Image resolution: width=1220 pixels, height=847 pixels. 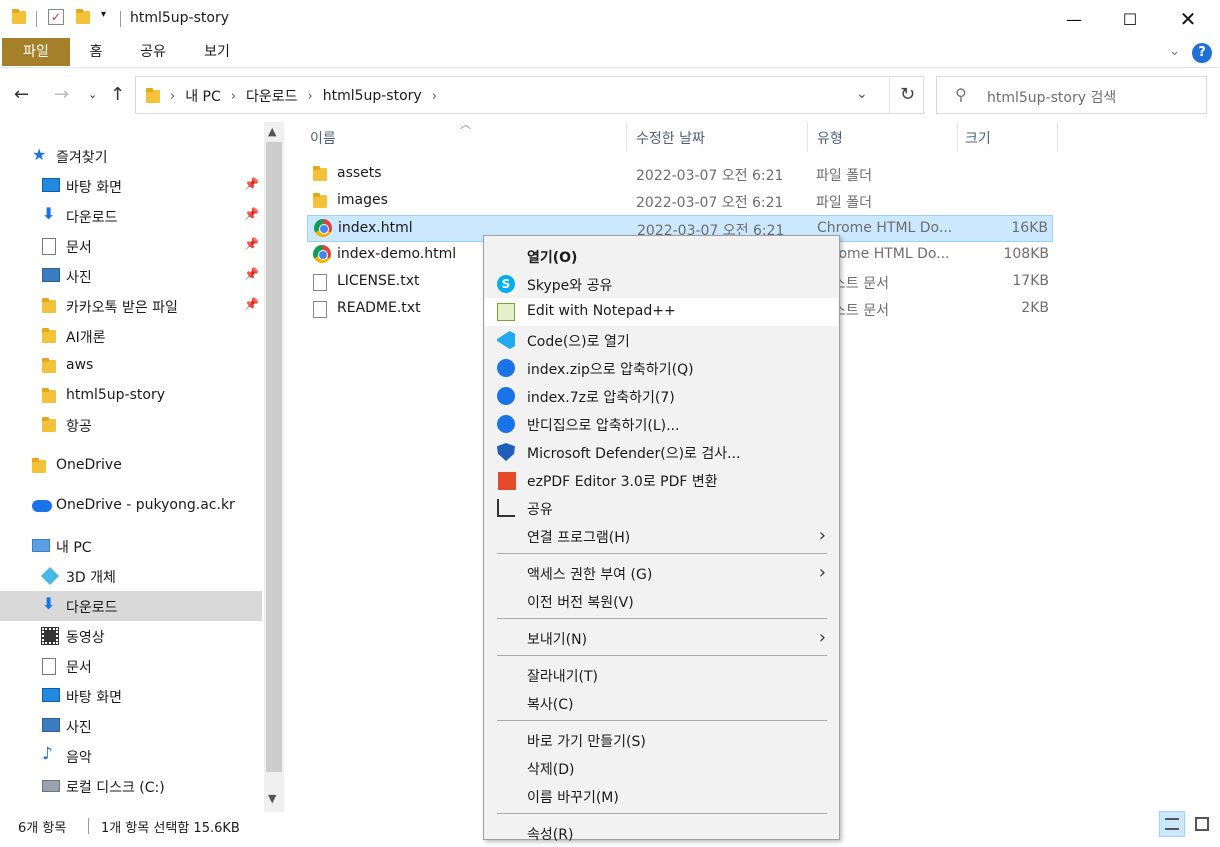 What do you see at coordinates (661, 368) in the screenshot?
I see `menu-item-compress-zip: index.zip으로 압축하기(Q)` at bounding box center [661, 368].